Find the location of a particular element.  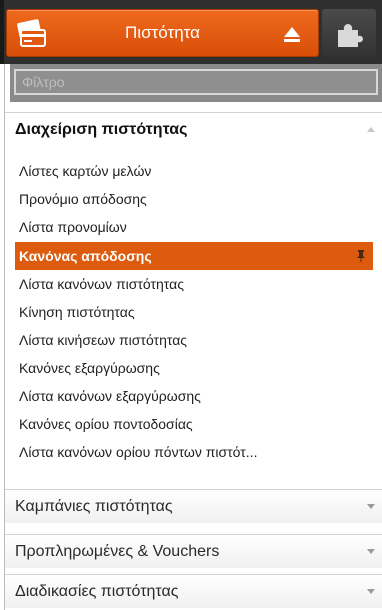

section-prepaid-vouchers: Προπληρωμένες & Vouchers is located at coordinates (193, 551).